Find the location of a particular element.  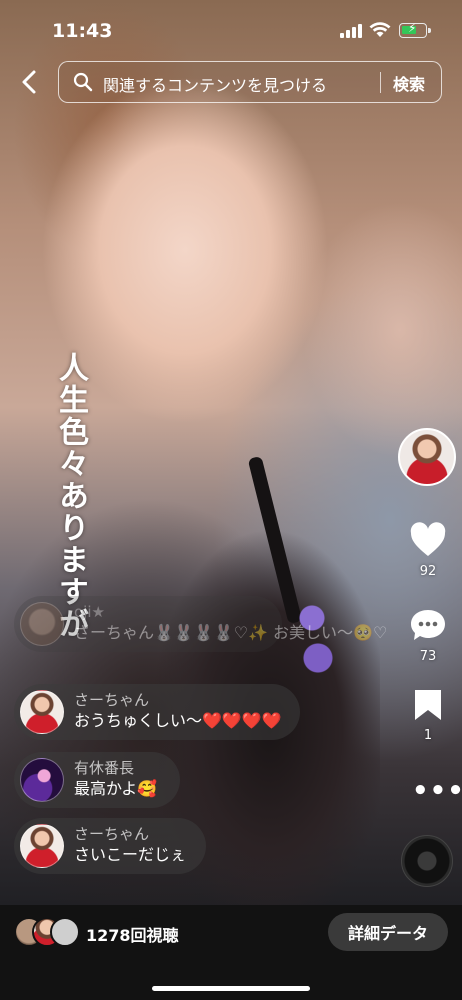

heart-icon is located at coordinates (428, 539).